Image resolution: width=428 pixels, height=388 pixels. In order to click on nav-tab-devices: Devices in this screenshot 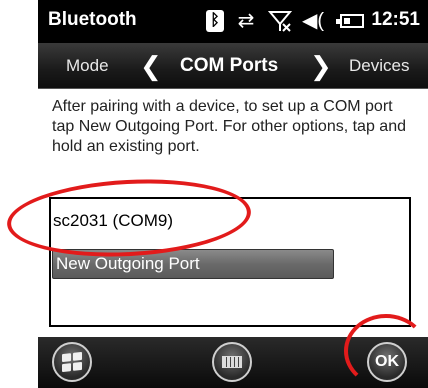, I will do `click(379, 66)`.